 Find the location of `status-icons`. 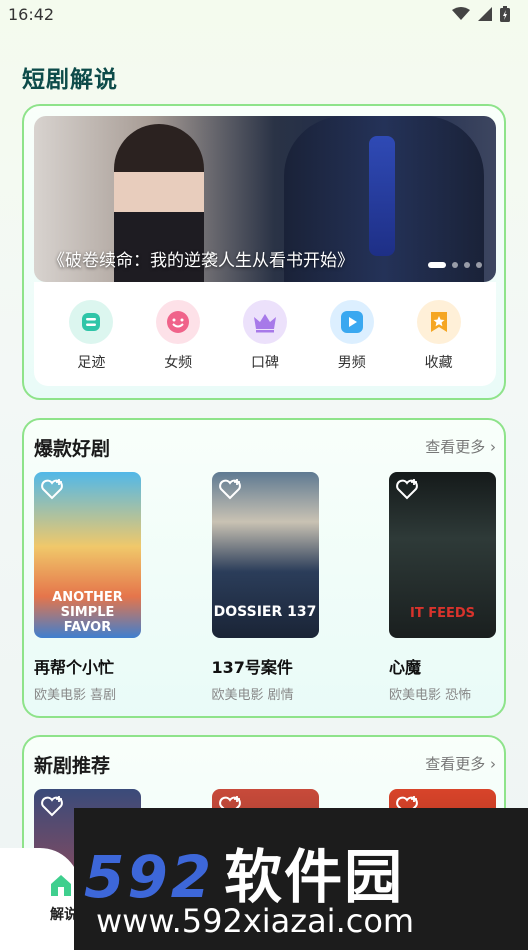

status-icons is located at coordinates (481, 14).